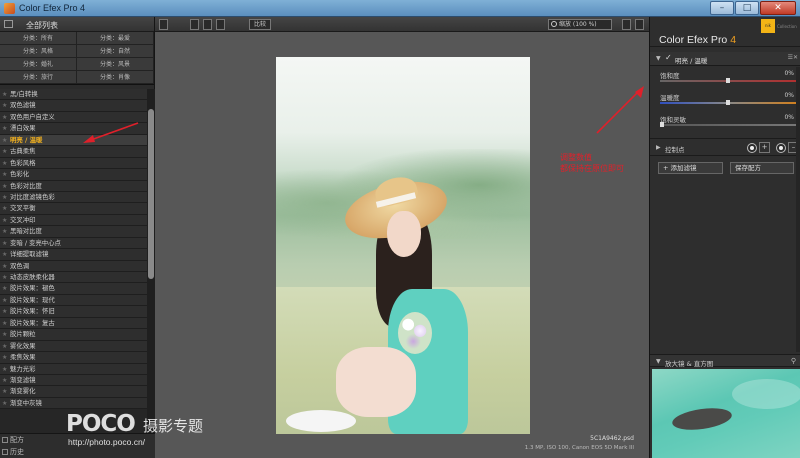  I want to click on filter-list-item: ★ 色彩化, so click(73, 175).